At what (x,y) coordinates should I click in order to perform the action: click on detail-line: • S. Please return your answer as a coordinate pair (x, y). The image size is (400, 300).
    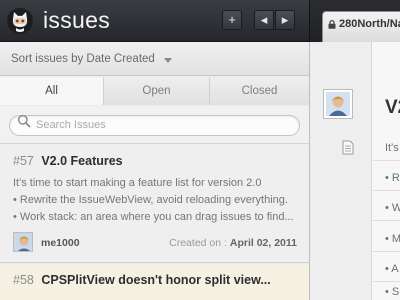
    Looking at the image, I should click on (392, 292).